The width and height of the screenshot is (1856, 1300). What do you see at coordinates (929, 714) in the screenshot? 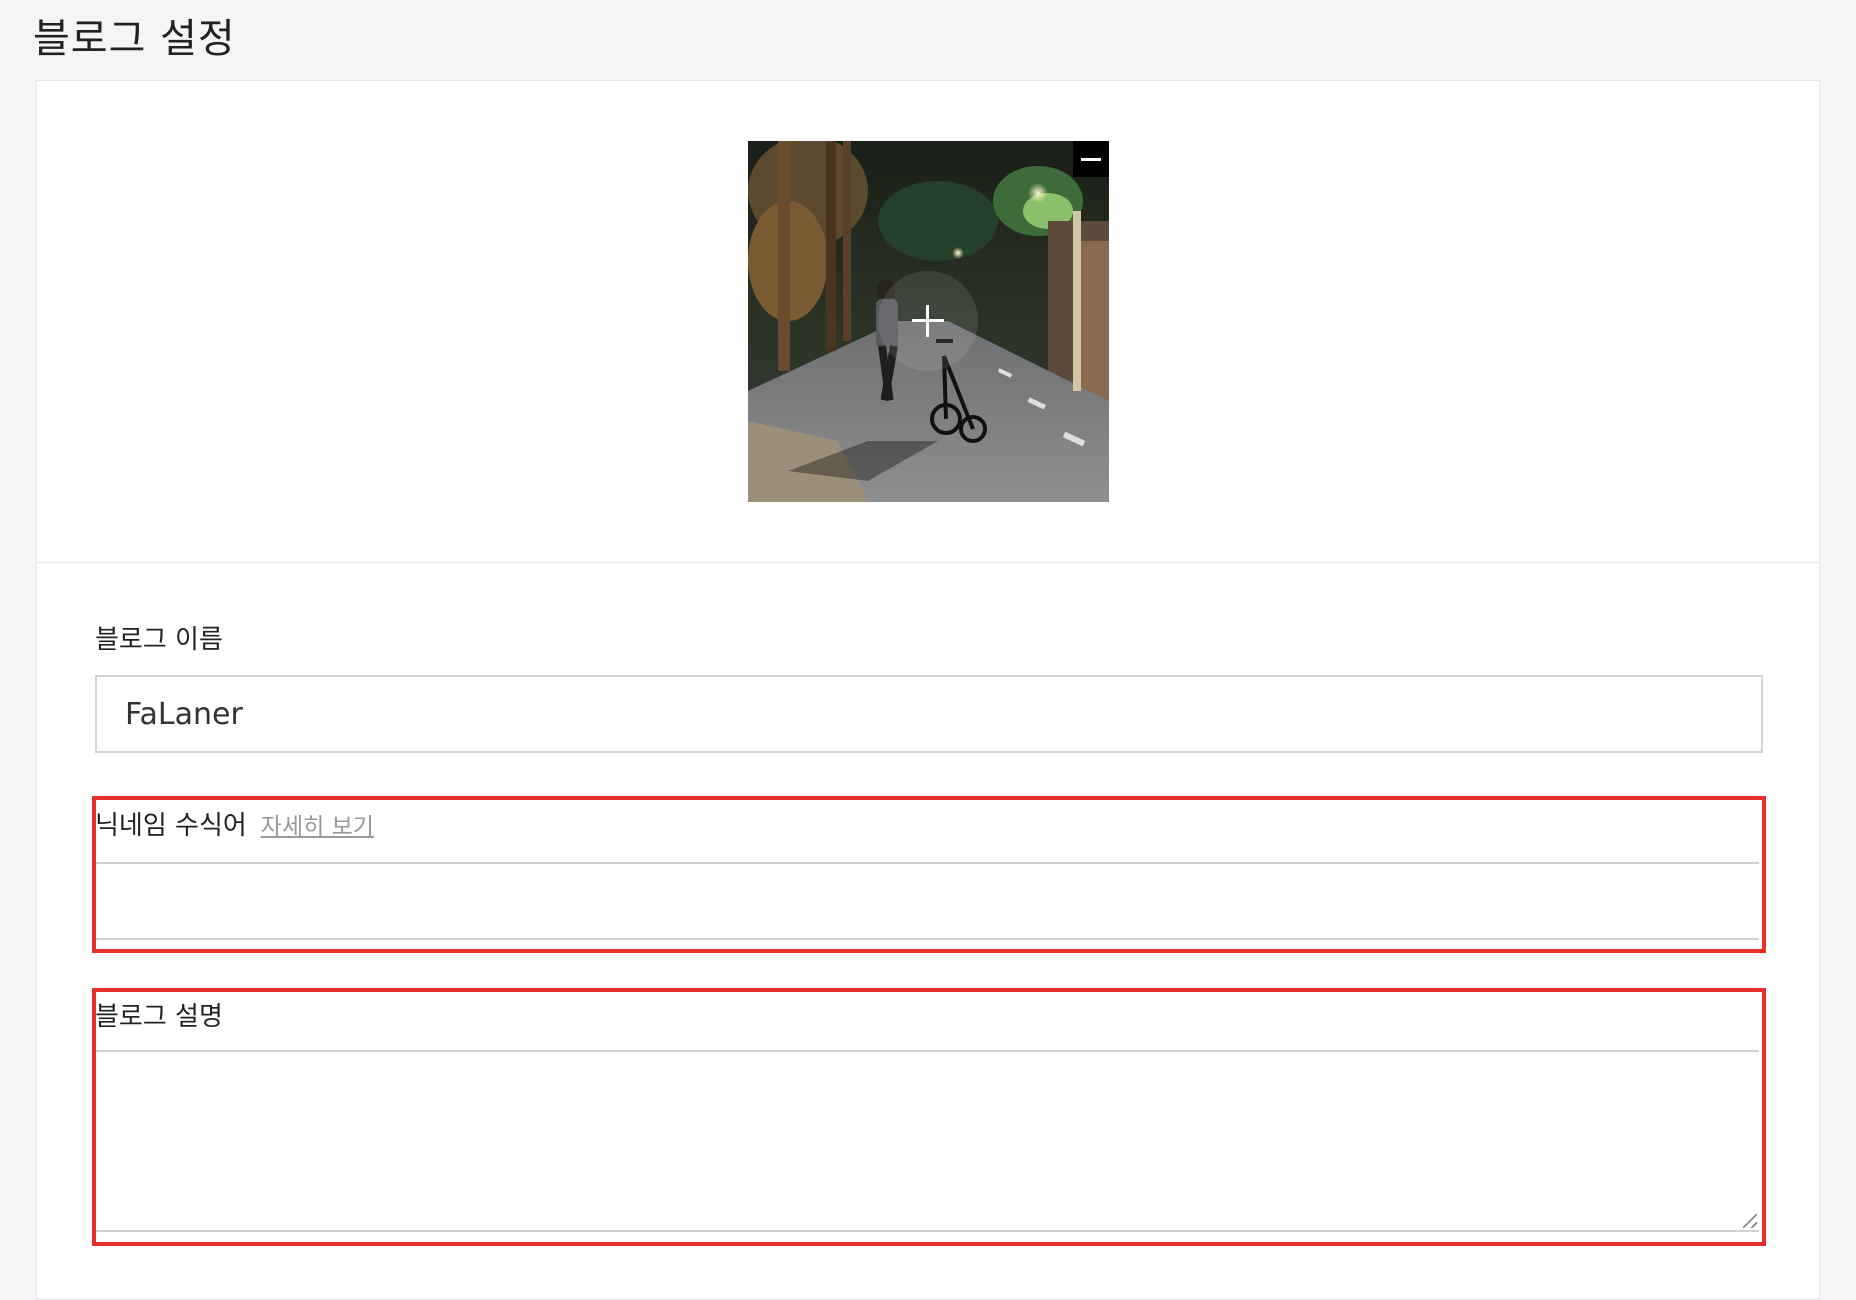
I see `blog-name-input` at bounding box center [929, 714].